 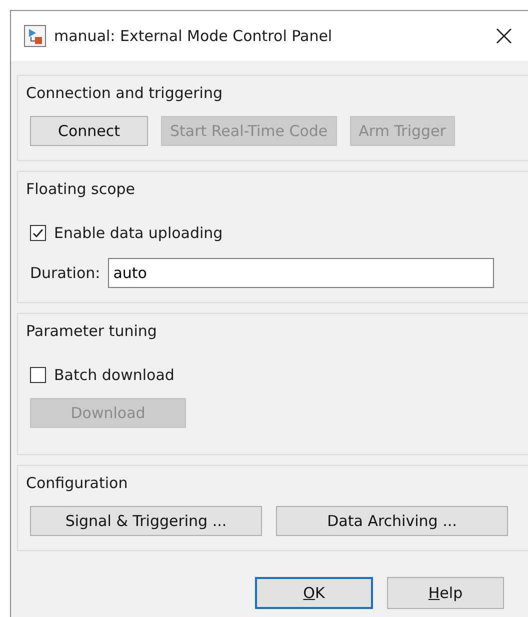 What do you see at coordinates (91, 331) in the screenshot?
I see `group-title: Parameter tuning` at bounding box center [91, 331].